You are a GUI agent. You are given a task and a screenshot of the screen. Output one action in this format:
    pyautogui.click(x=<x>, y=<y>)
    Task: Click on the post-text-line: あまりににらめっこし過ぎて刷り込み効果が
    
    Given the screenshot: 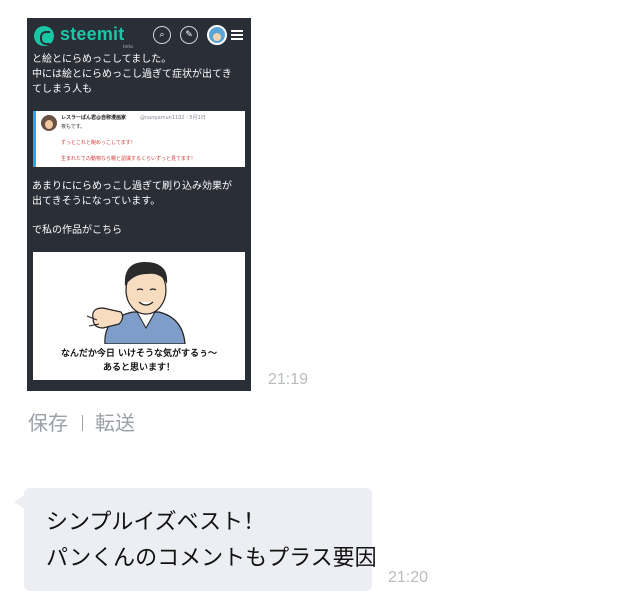 What is the action you would take?
    pyautogui.click(x=132, y=186)
    